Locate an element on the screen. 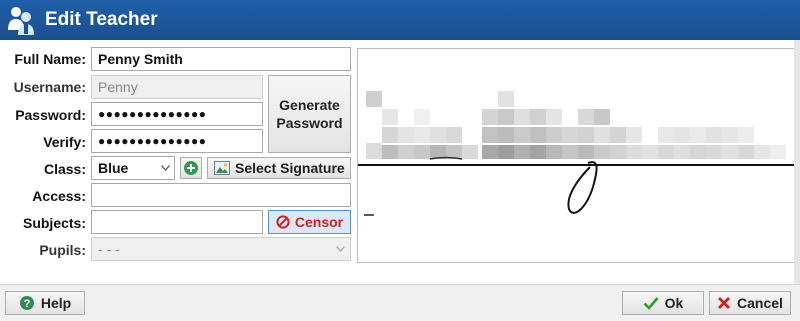 The width and height of the screenshot is (800, 321). class-select: Blue is located at coordinates (133, 168).